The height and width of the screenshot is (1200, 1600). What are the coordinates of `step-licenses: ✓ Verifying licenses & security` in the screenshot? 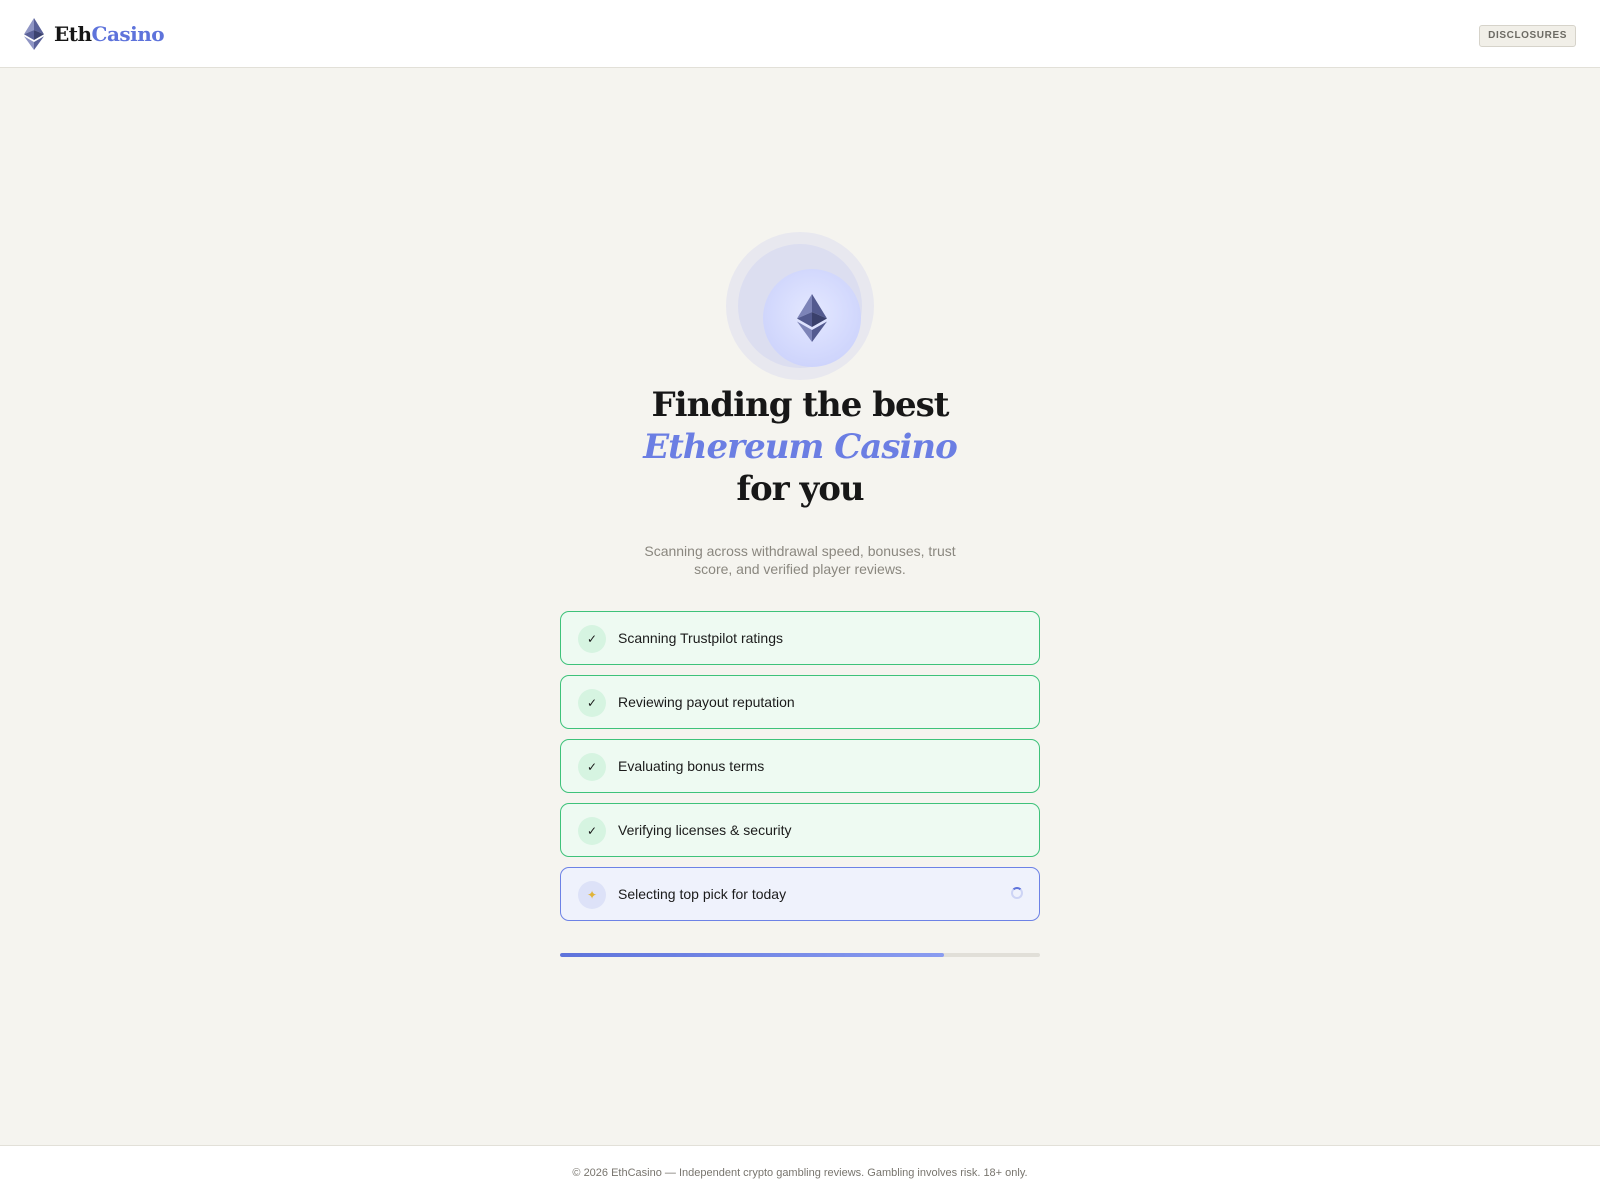 It's located at (800, 830).